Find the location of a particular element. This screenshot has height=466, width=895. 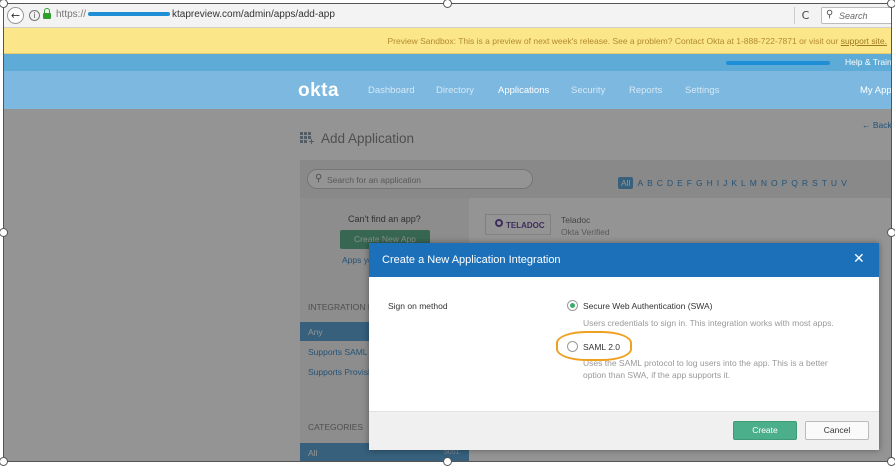

close-icon: ✕ is located at coordinates (859, 259).